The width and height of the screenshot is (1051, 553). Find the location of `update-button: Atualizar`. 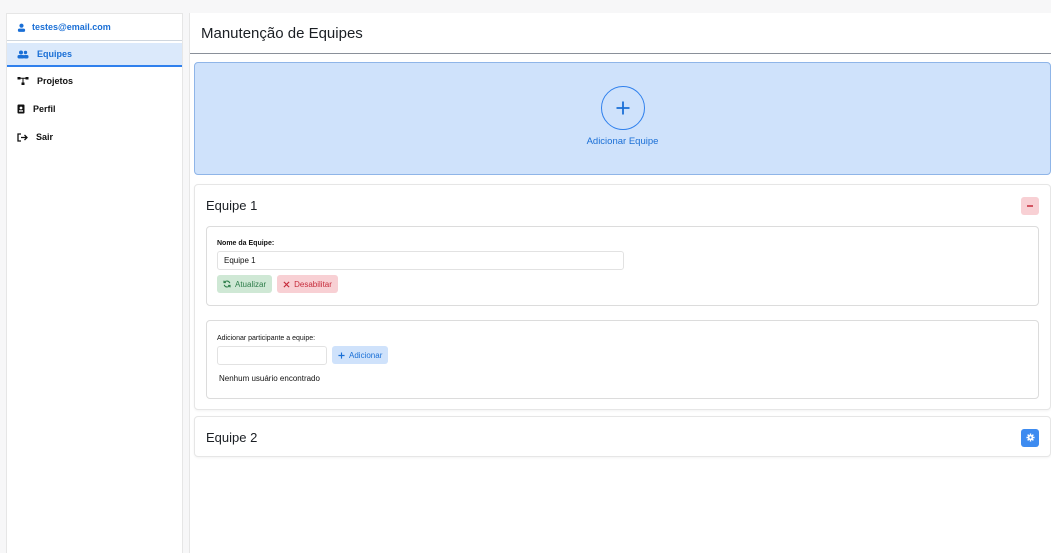

update-button: Atualizar is located at coordinates (245, 284).